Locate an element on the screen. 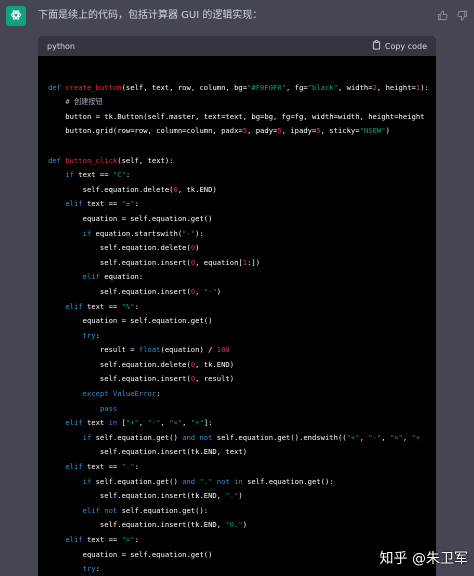 The image size is (474, 576). code-line: except ValueError: is located at coordinates (121, 394).